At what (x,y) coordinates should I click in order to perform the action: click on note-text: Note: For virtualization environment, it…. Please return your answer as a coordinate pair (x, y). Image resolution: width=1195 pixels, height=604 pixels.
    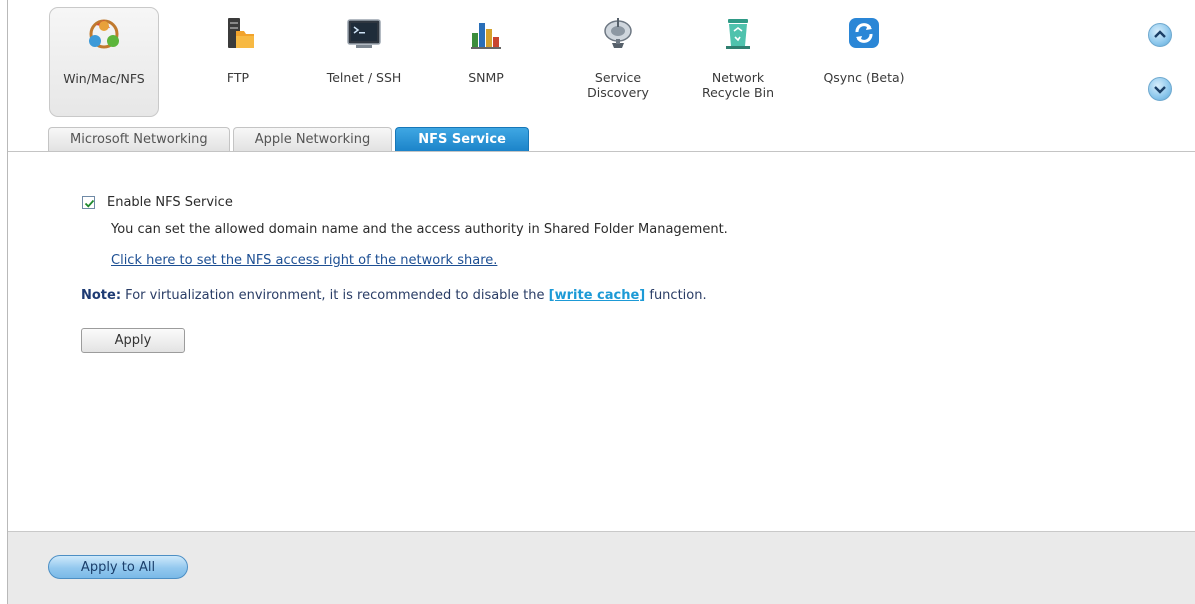
    Looking at the image, I should click on (394, 295).